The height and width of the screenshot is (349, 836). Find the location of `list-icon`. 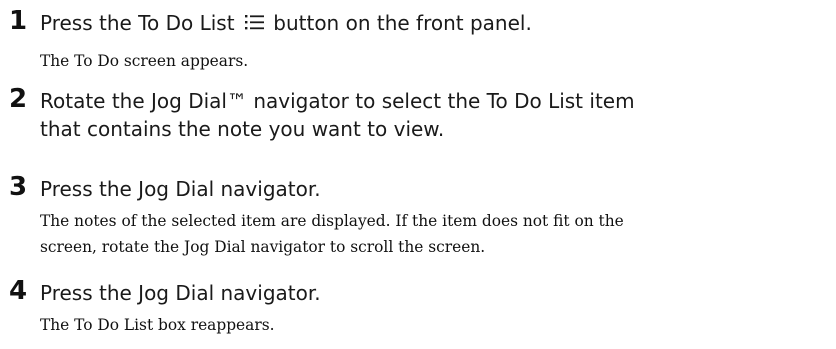

list-icon is located at coordinates (254, 24).